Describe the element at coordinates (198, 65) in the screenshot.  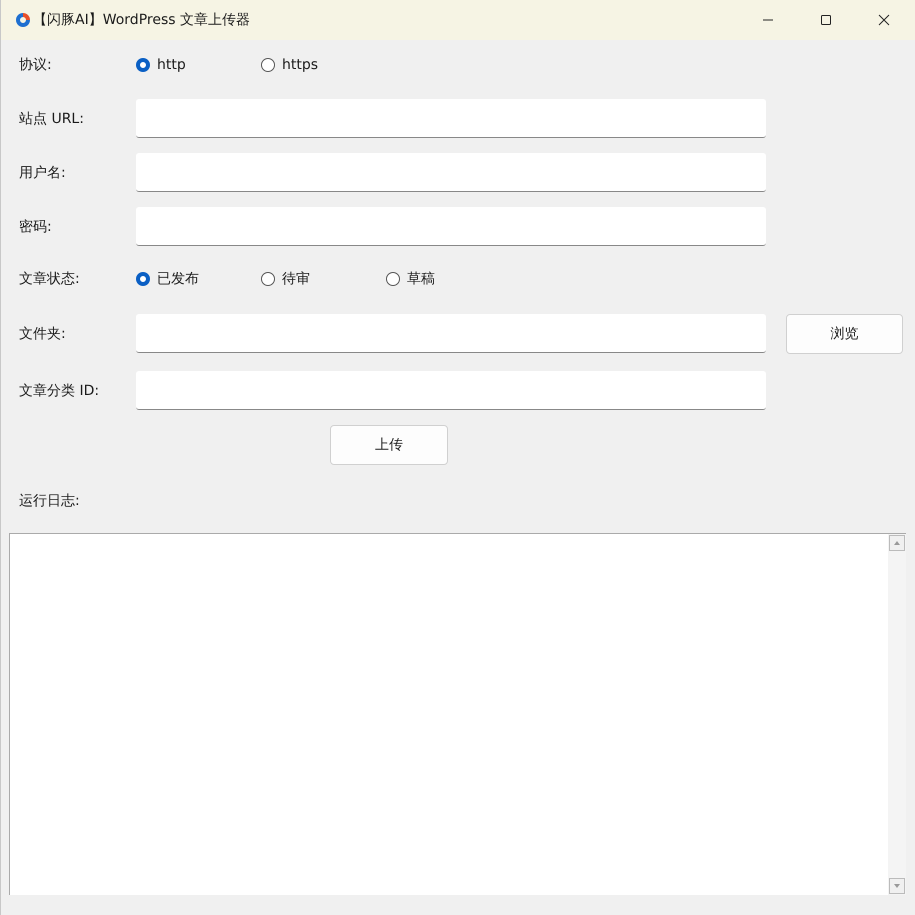
I see `radio-option: http` at that location.